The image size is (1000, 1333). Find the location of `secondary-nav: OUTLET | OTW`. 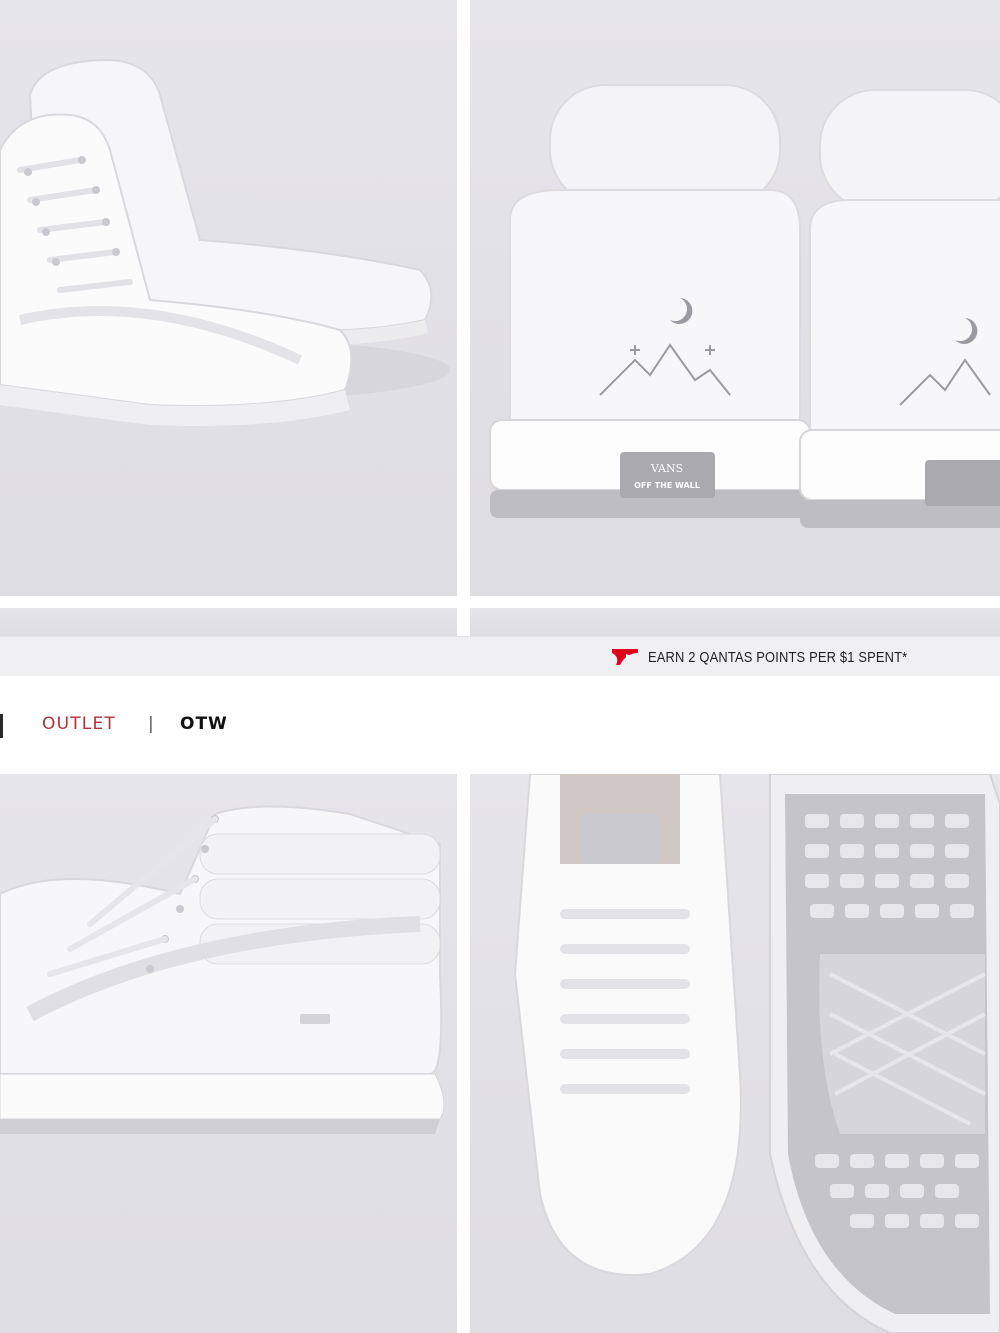

secondary-nav: OUTLET | OTW is located at coordinates (500, 725).